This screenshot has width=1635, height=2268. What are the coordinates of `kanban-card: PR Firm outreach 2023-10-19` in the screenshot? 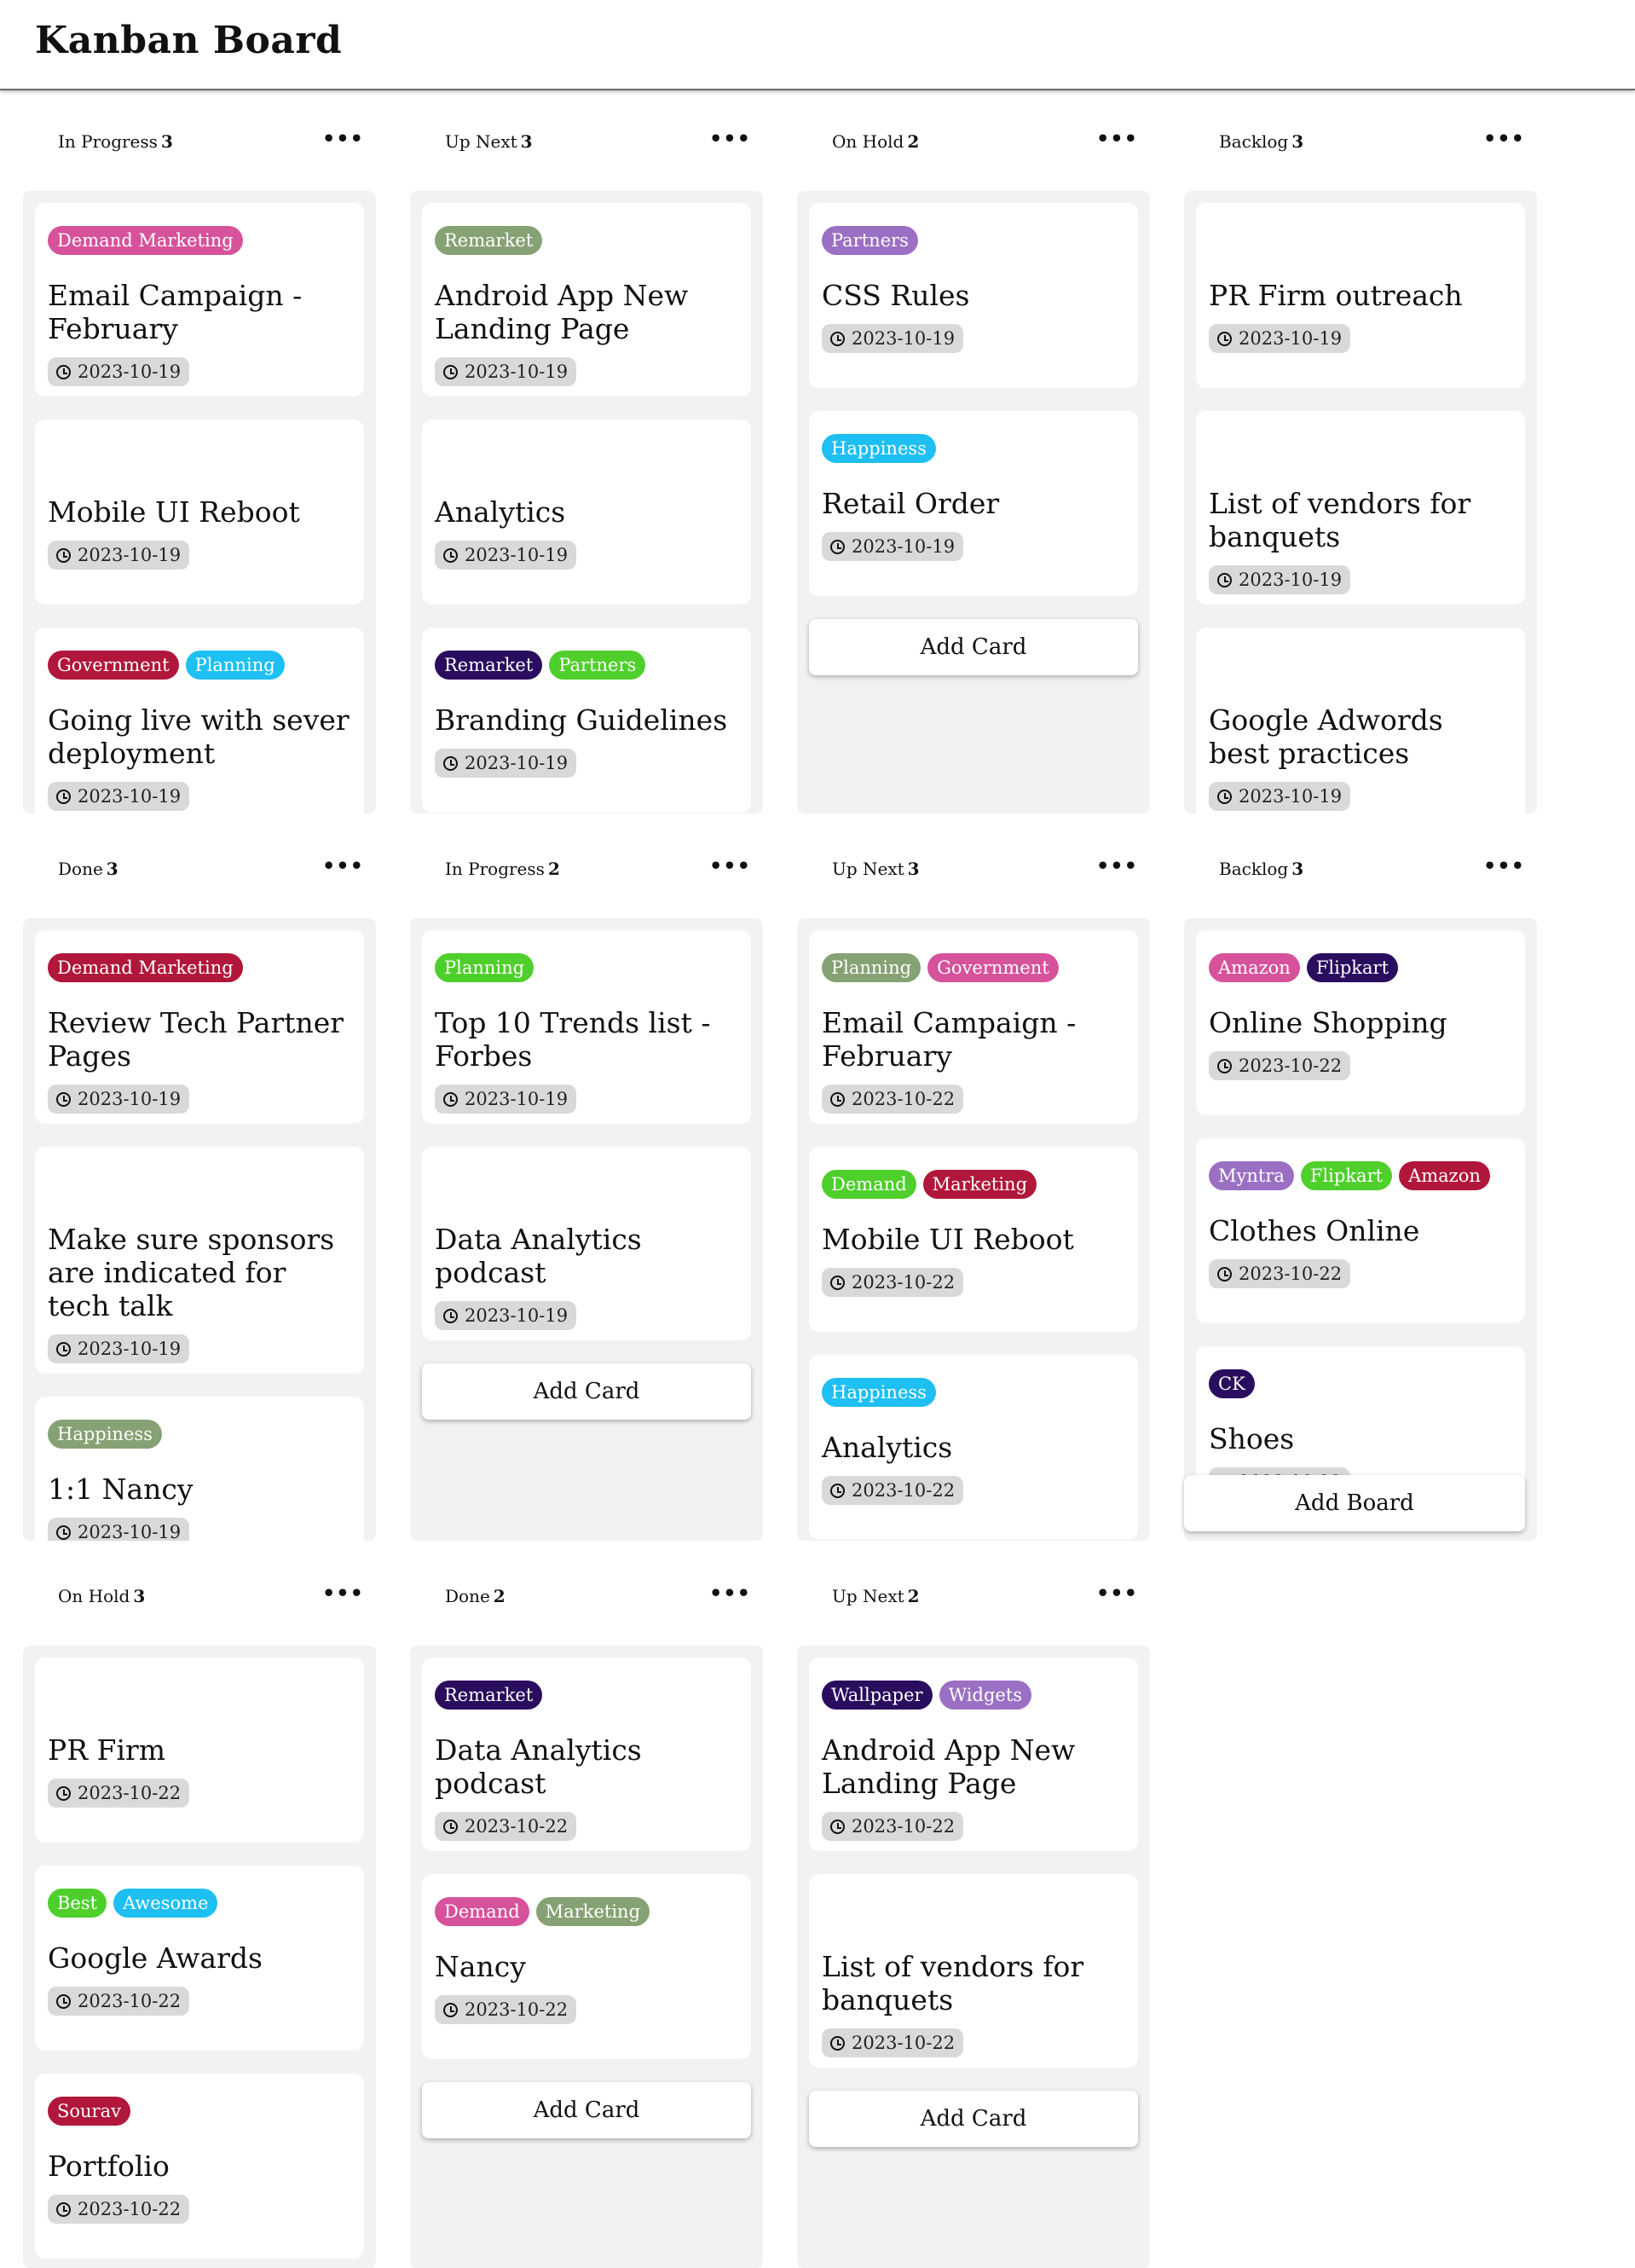 It's located at (1361, 295).